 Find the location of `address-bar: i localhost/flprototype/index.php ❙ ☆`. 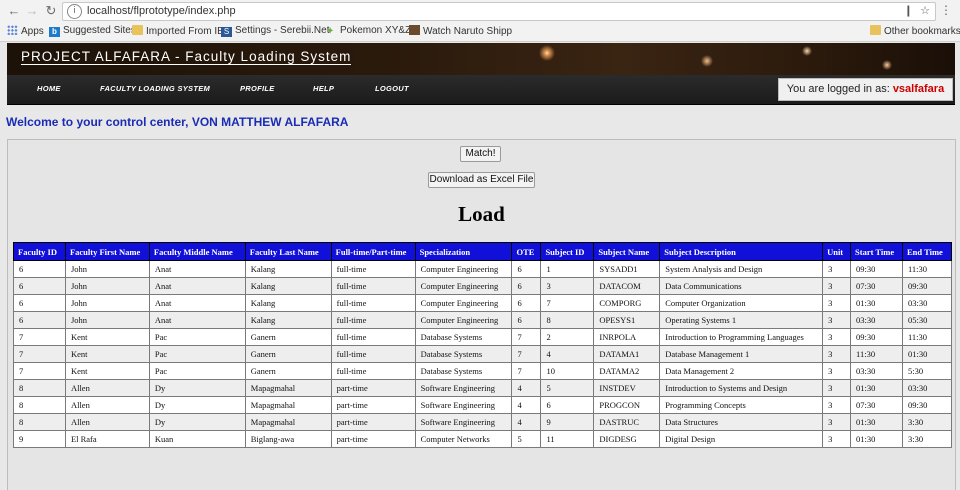

address-bar: i localhost/flprototype/index.php ❙ ☆ is located at coordinates (499, 11).